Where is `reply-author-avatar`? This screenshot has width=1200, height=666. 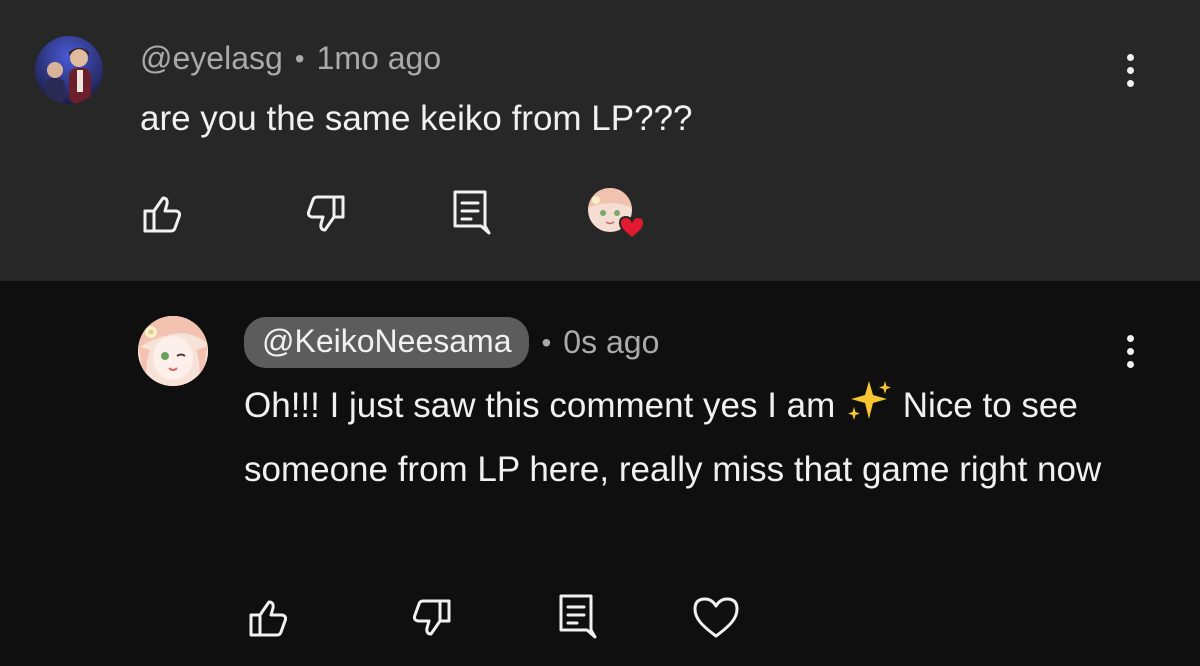
reply-author-avatar is located at coordinates (173, 351).